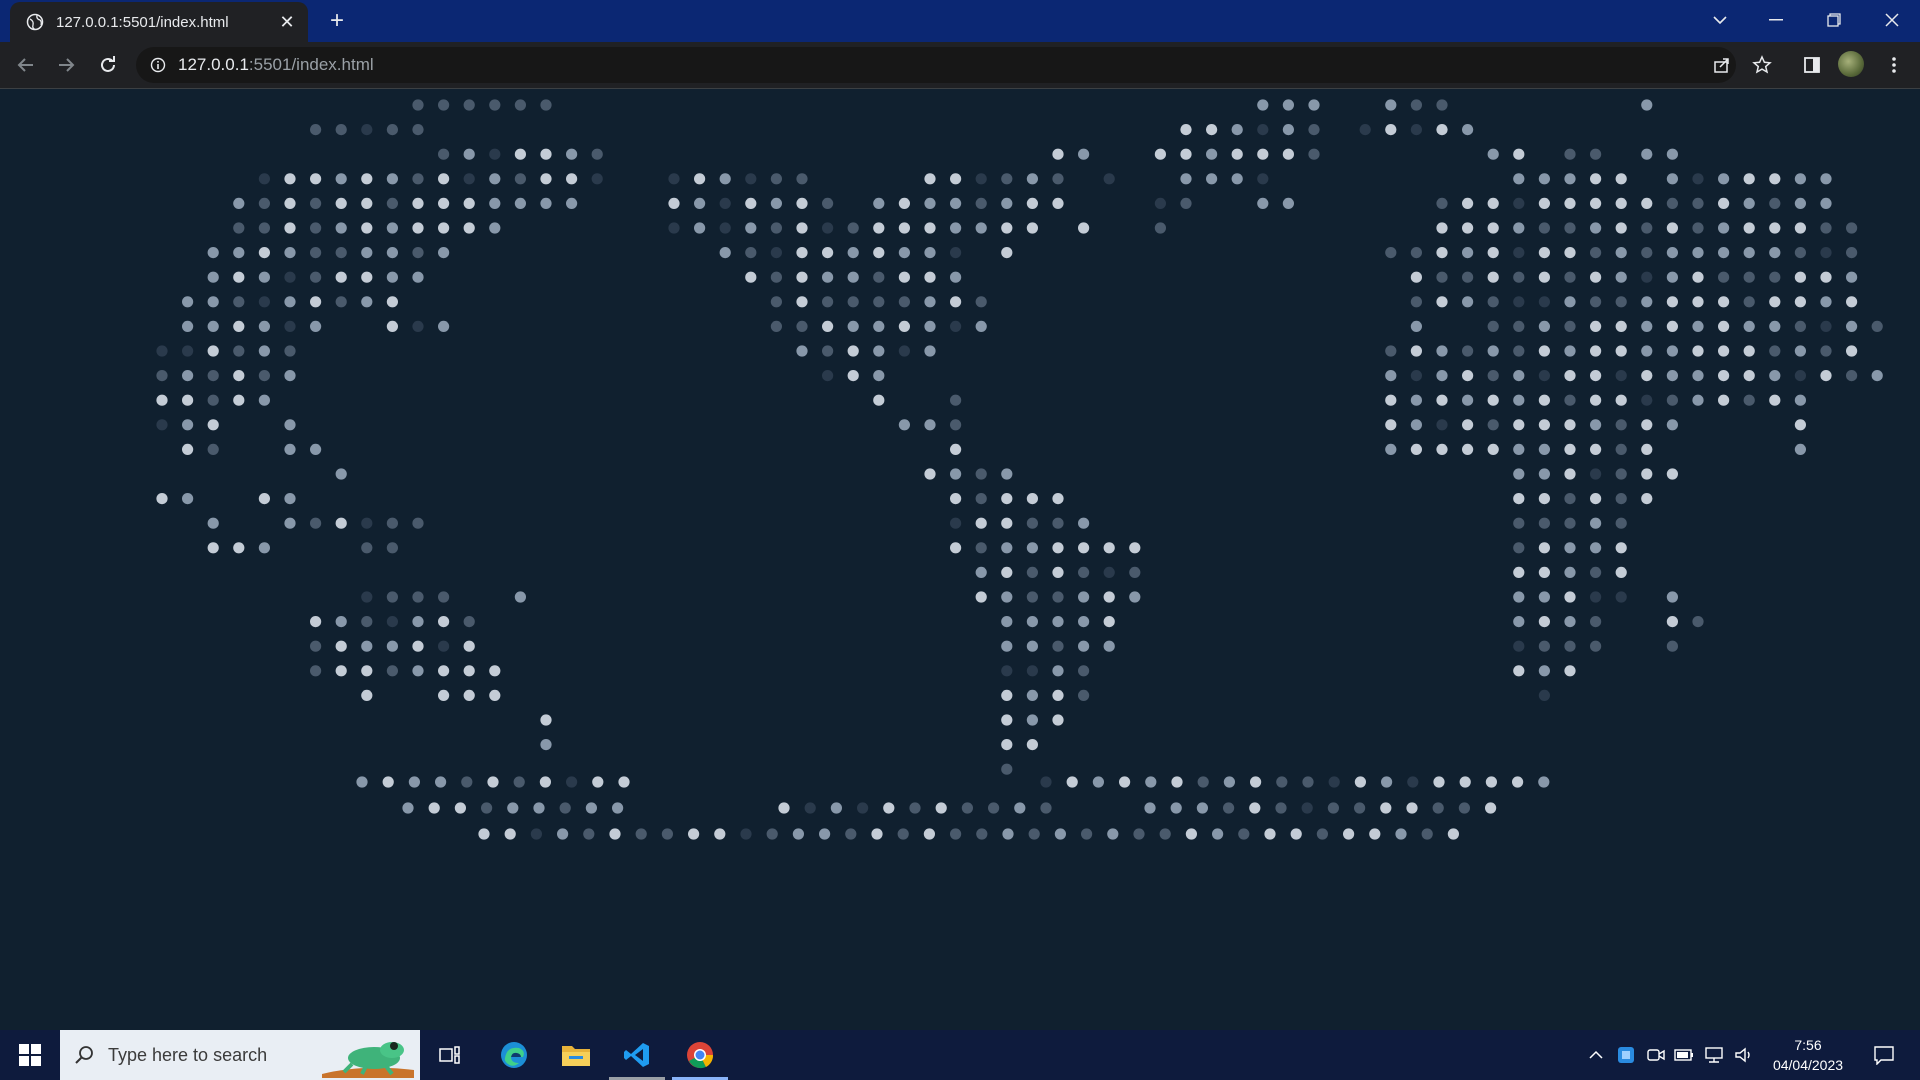 The image size is (1920, 1080). I want to click on menu-kebab-icon, so click(1894, 65).